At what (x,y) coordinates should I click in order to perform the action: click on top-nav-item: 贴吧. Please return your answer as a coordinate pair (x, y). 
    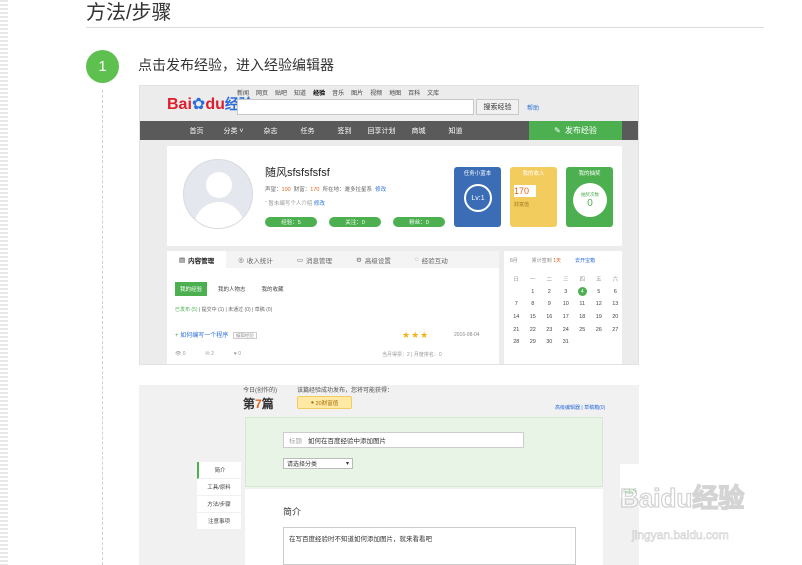
    Looking at the image, I should click on (281, 92).